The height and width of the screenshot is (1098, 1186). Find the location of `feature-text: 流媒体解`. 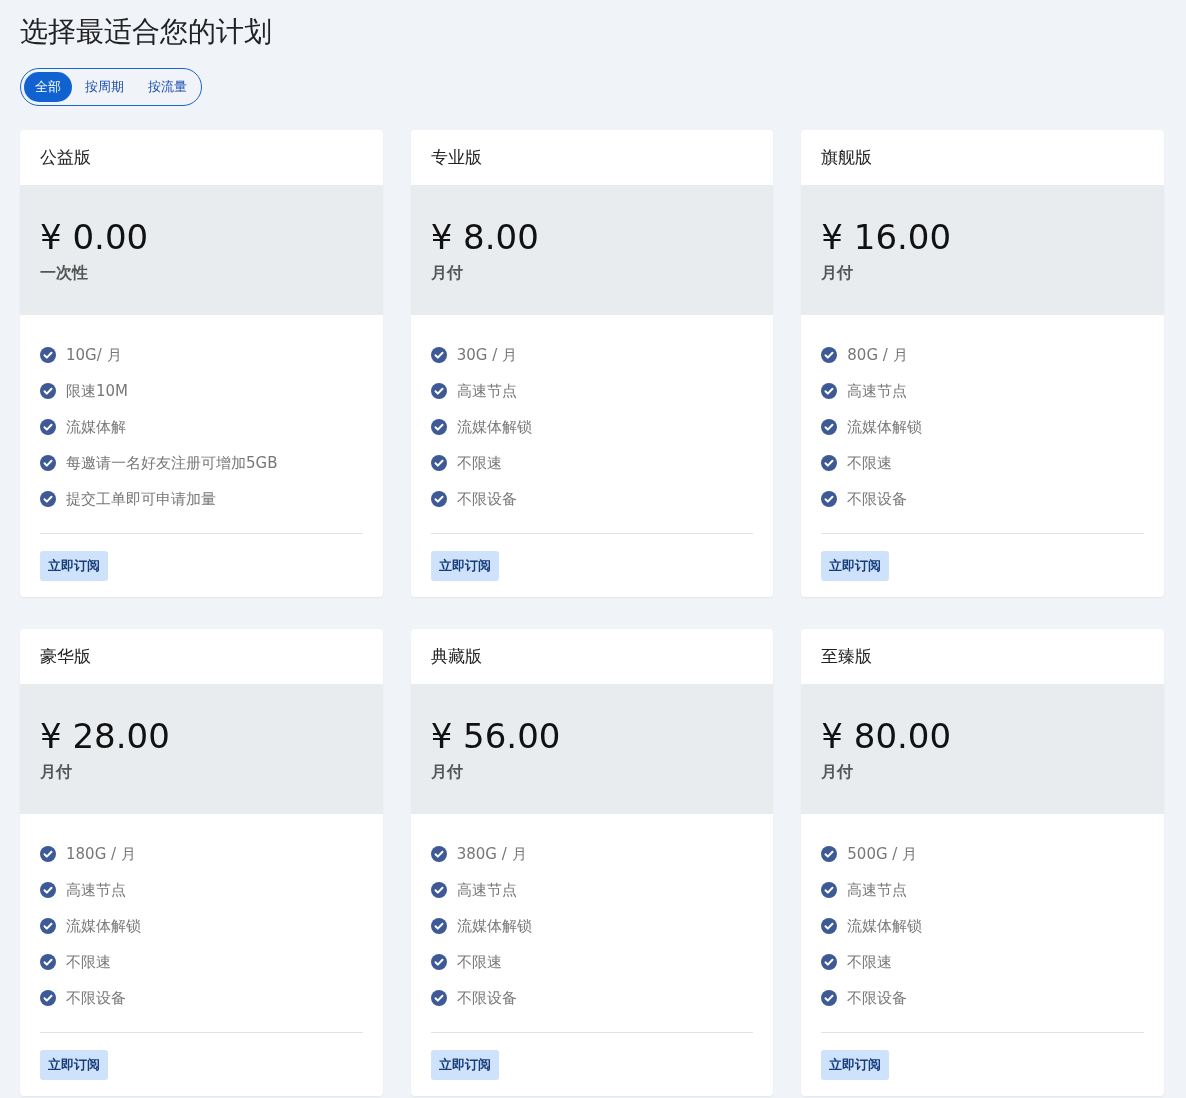

feature-text: 流媒体解 is located at coordinates (96, 427).